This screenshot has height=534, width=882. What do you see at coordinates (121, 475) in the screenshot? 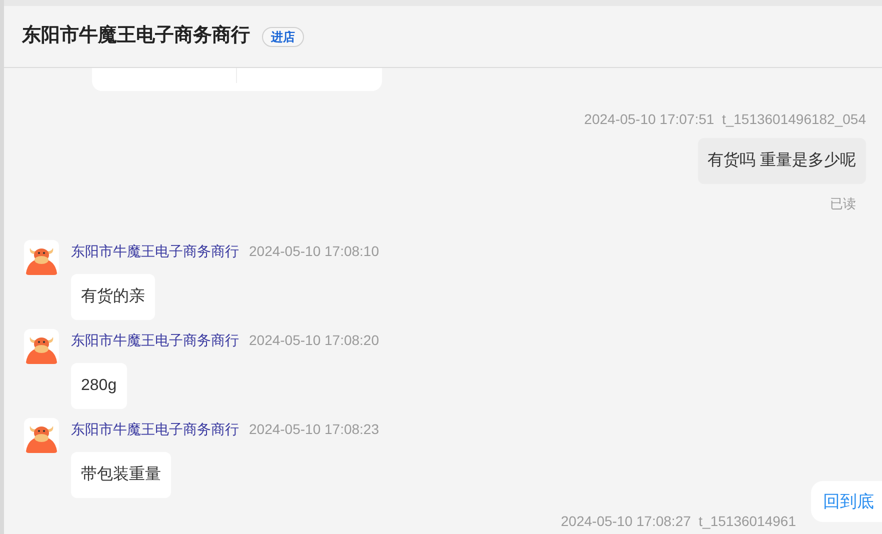
I see `message-bubble: 带包装重量` at bounding box center [121, 475].